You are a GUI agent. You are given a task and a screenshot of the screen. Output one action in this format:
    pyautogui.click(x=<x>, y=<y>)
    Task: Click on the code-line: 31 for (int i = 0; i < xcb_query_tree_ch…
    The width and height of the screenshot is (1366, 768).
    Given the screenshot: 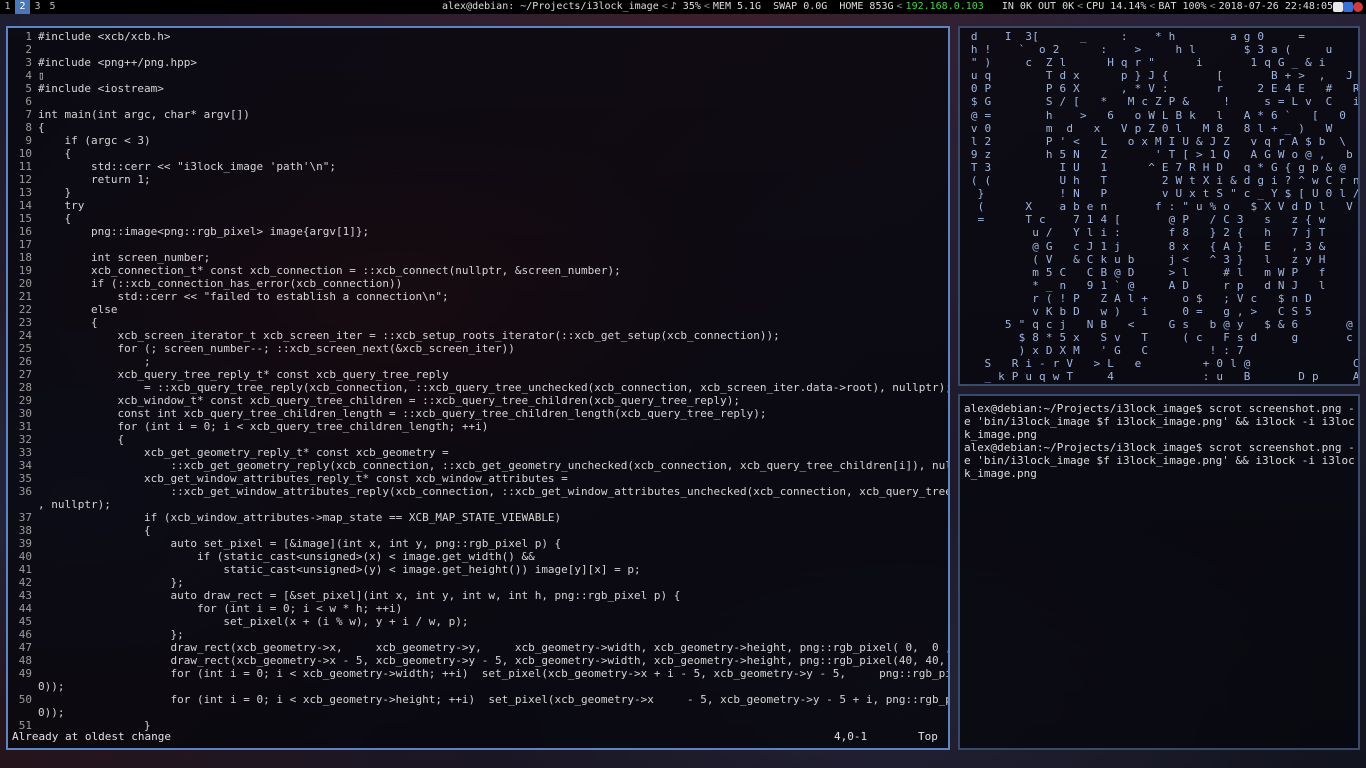 What is the action you would take?
    pyautogui.click(x=478, y=426)
    